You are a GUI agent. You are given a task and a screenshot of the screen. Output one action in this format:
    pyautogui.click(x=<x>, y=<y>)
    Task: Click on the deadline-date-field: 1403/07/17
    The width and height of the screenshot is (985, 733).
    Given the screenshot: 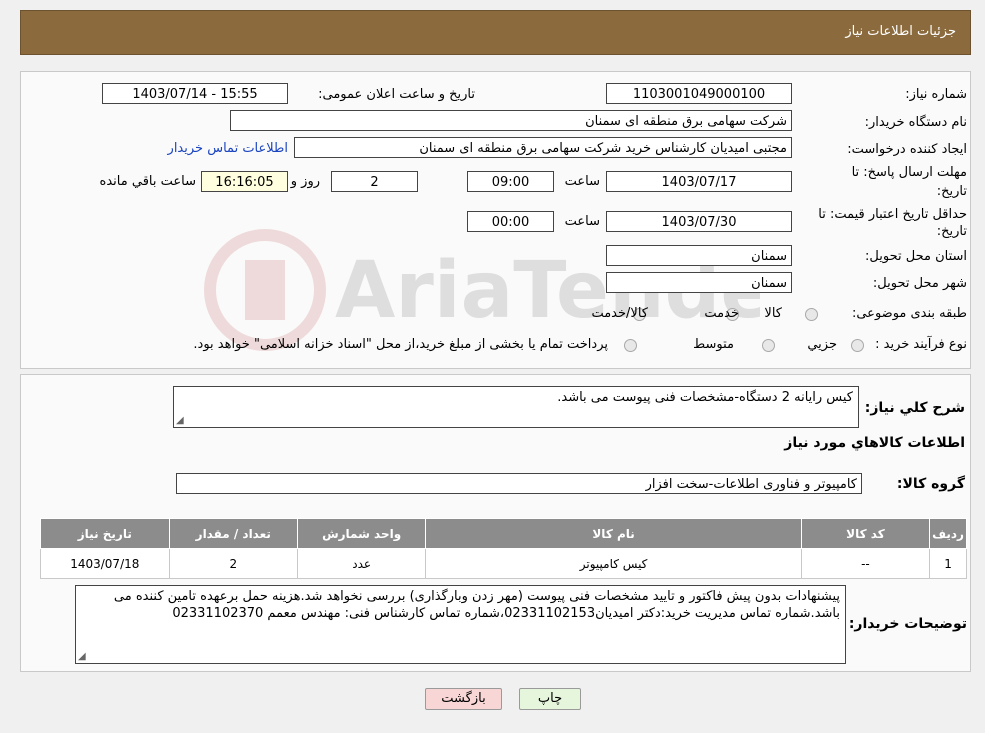 What is the action you would take?
    pyautogui.click(x=699, y=181)
    